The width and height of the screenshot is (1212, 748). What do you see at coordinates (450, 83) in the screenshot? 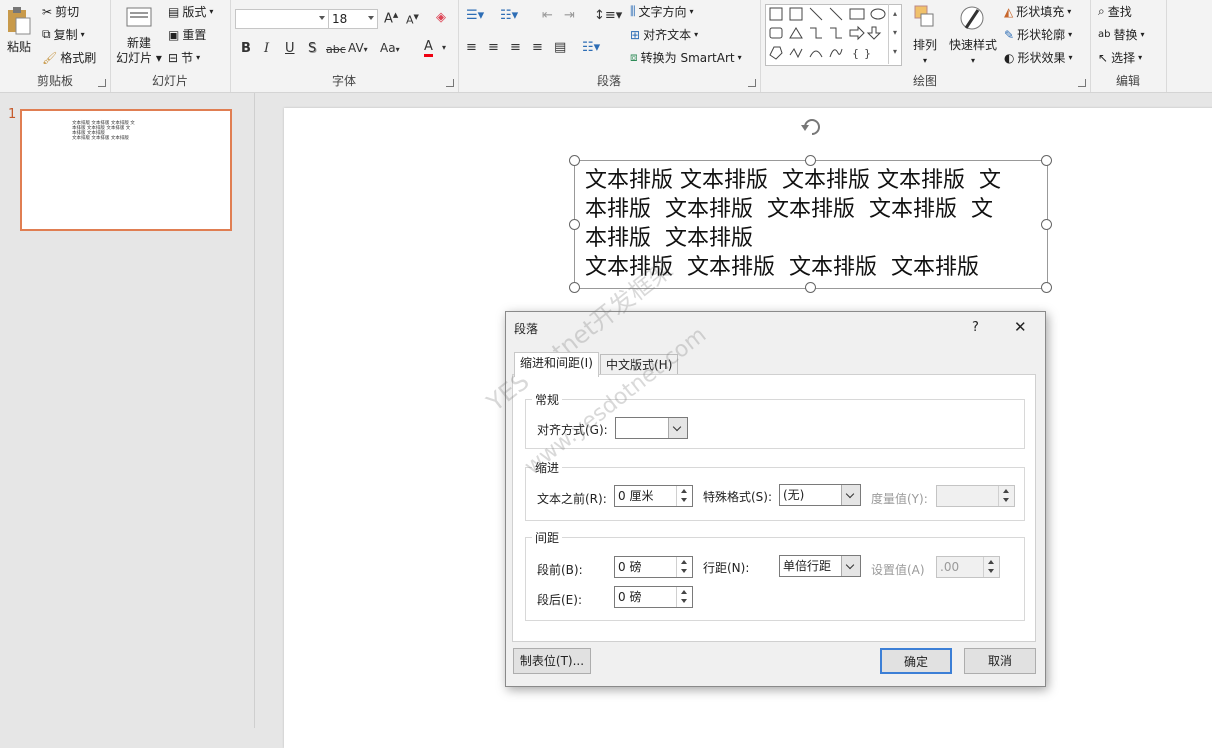
I see `font-launcher-icon` at bounding box center [450, 83].